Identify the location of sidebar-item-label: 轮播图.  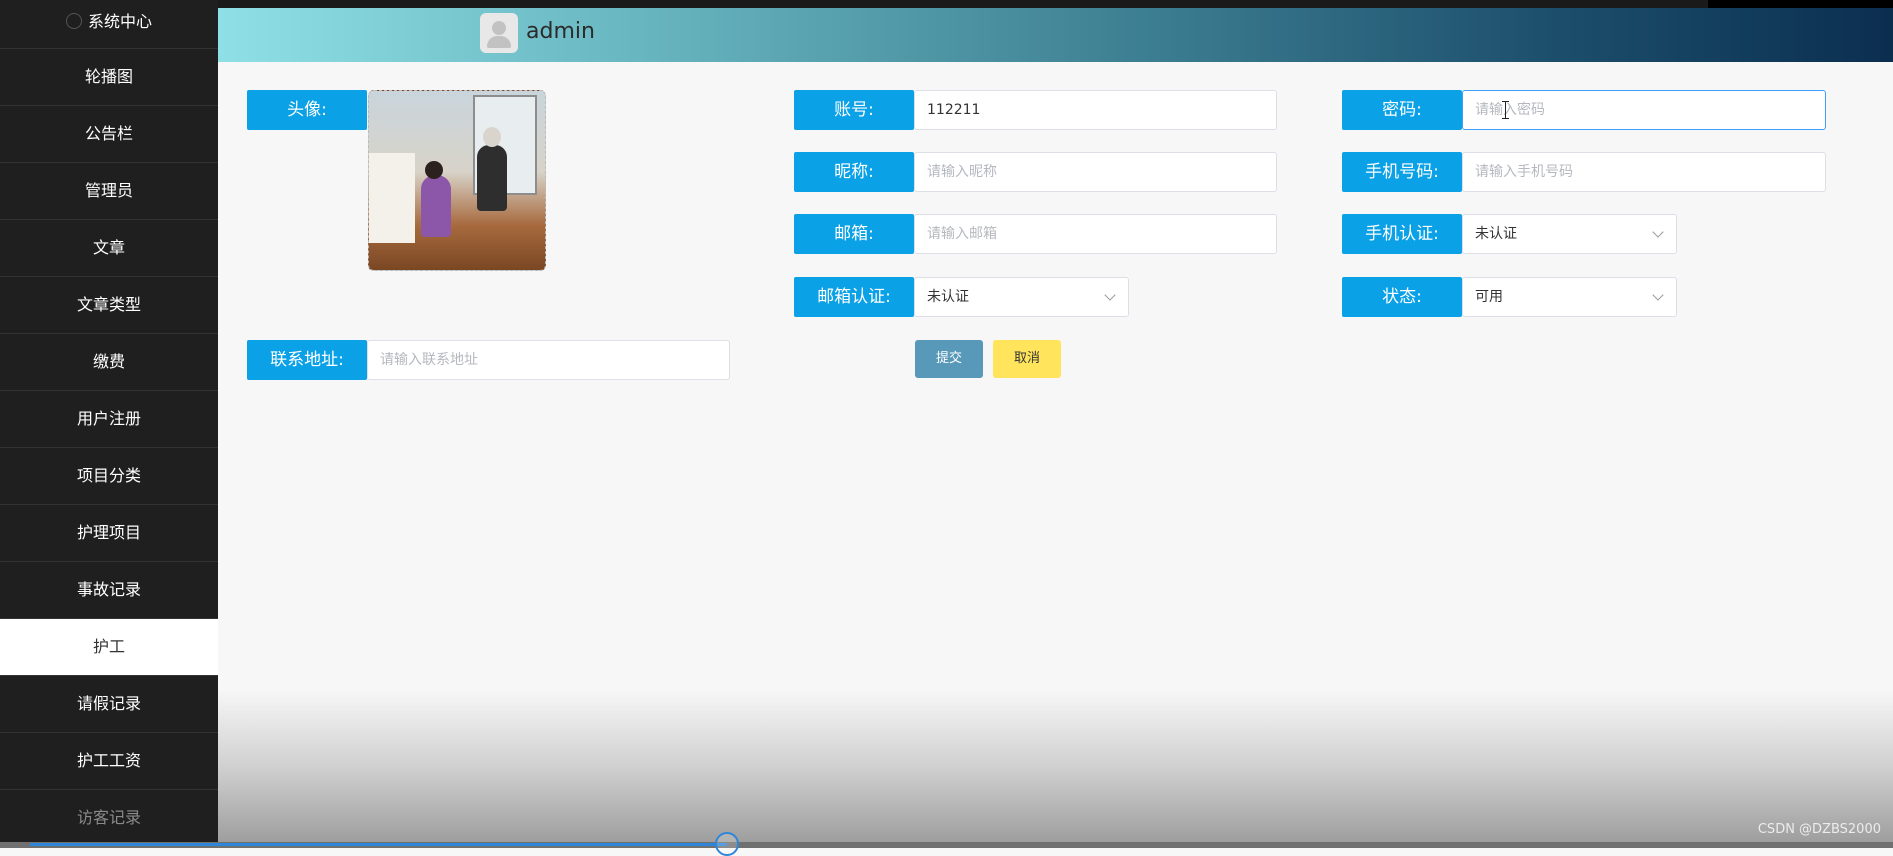
(108, 76).